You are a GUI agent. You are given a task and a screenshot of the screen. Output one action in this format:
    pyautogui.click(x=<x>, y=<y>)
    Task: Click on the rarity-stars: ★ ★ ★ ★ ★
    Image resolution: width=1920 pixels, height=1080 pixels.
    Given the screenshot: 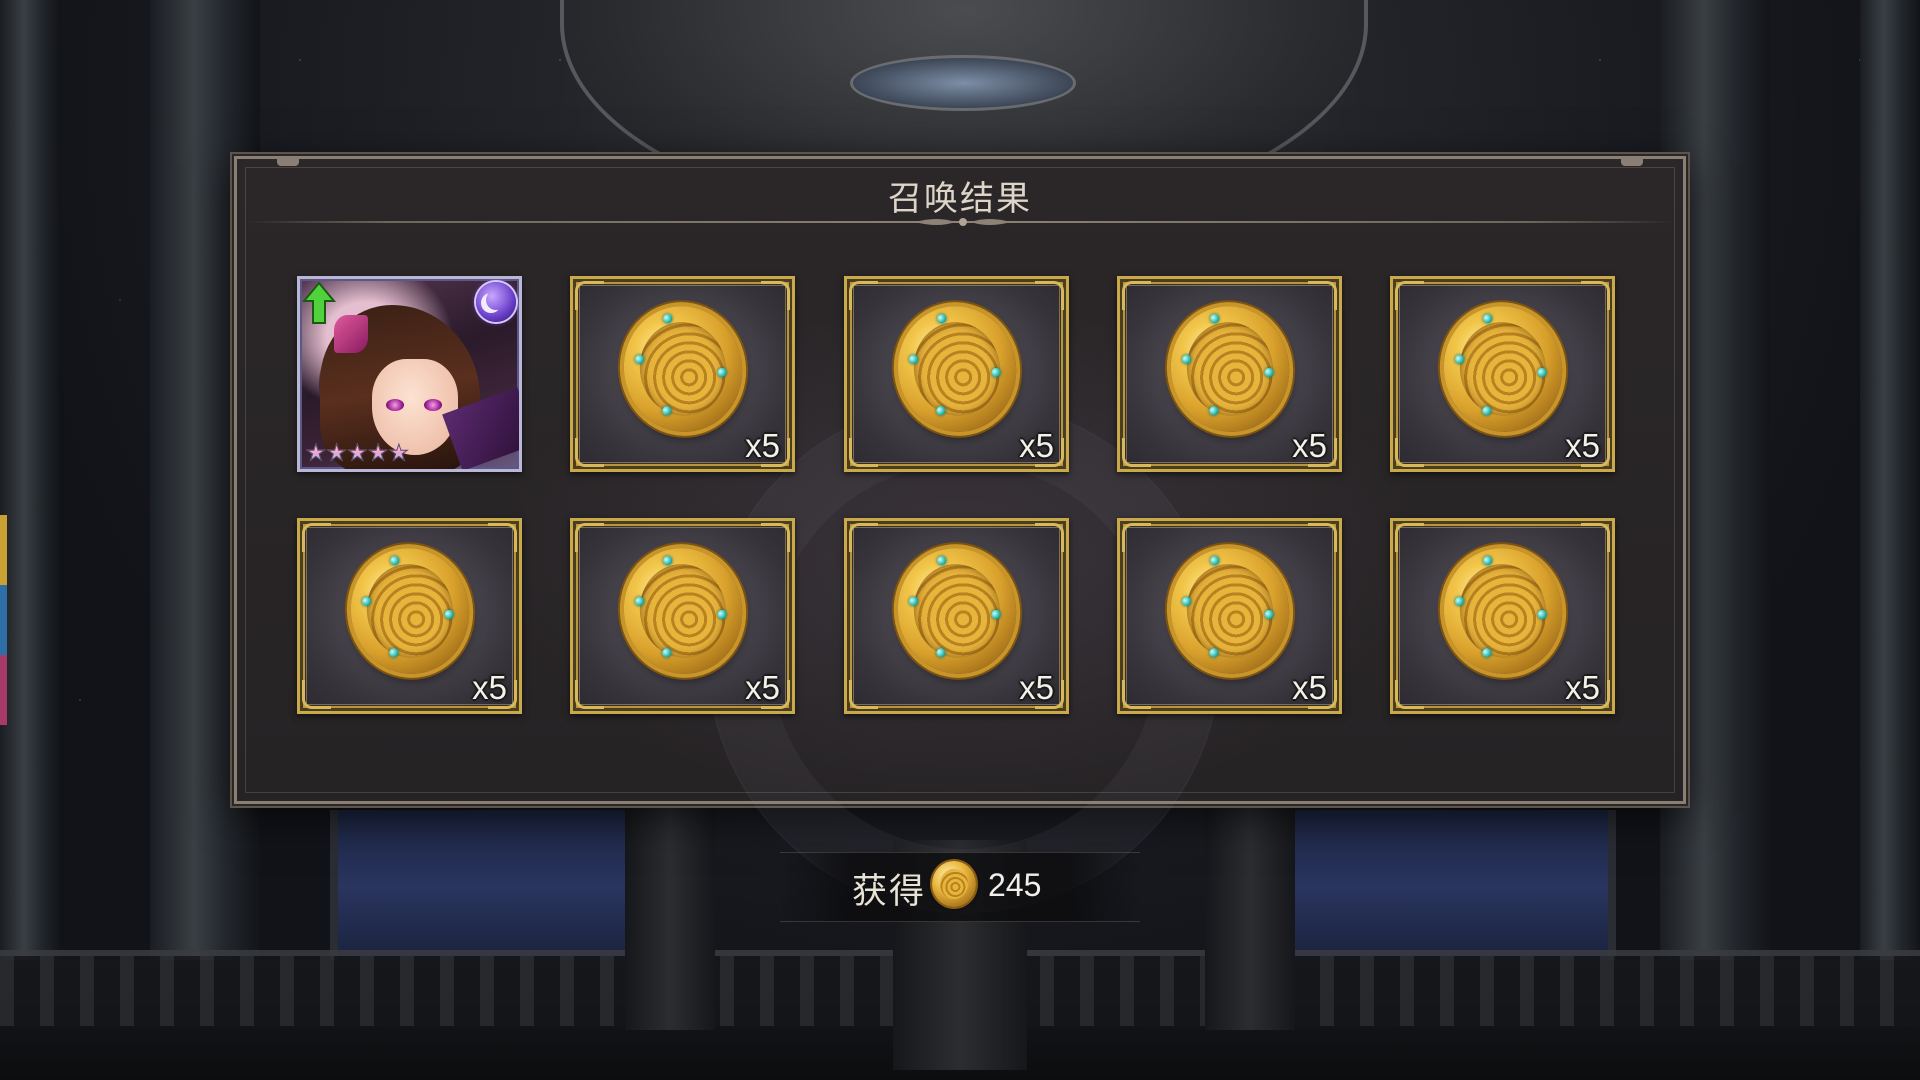 What is the action you would take?
    pyautogui.click(x=358, y=453)
    